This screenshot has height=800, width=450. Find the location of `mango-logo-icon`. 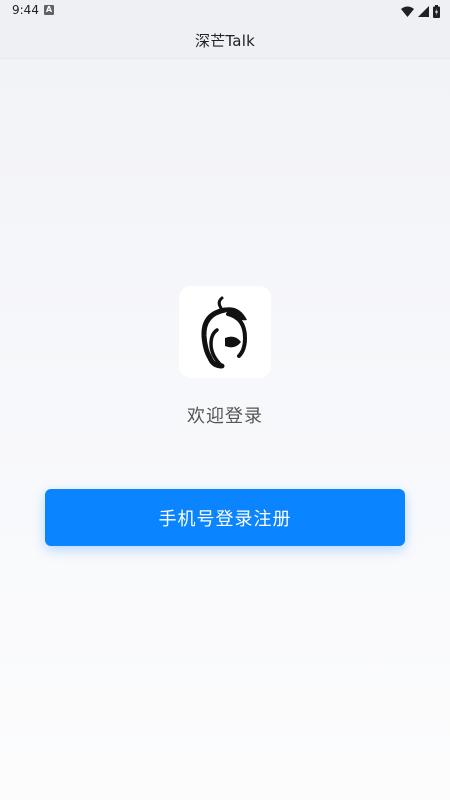

mango-logo-icon is located at coordinates (224, 332).